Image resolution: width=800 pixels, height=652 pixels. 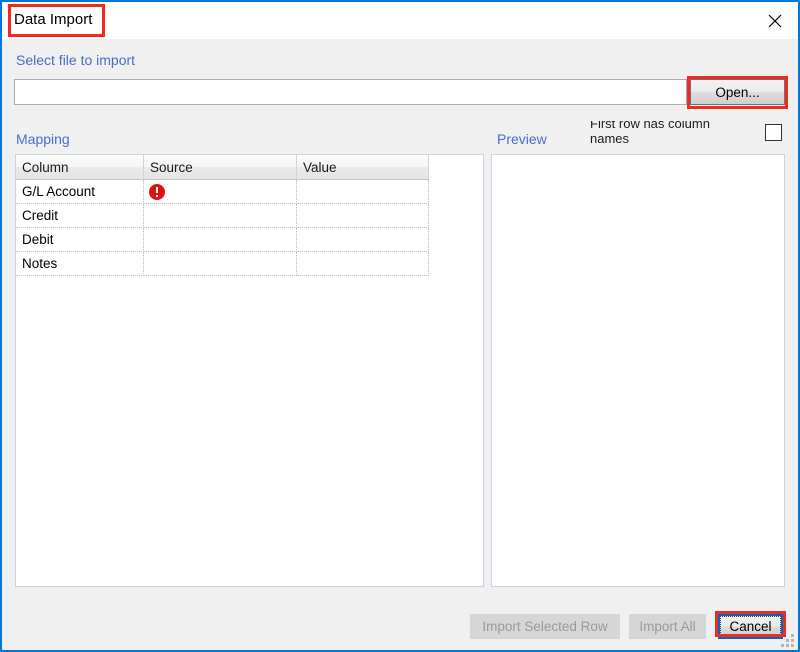 What do you see at coordinates (362, 167) in the screenshot?
I see `grid-header-value: Value` at bounding box center [362, 167].